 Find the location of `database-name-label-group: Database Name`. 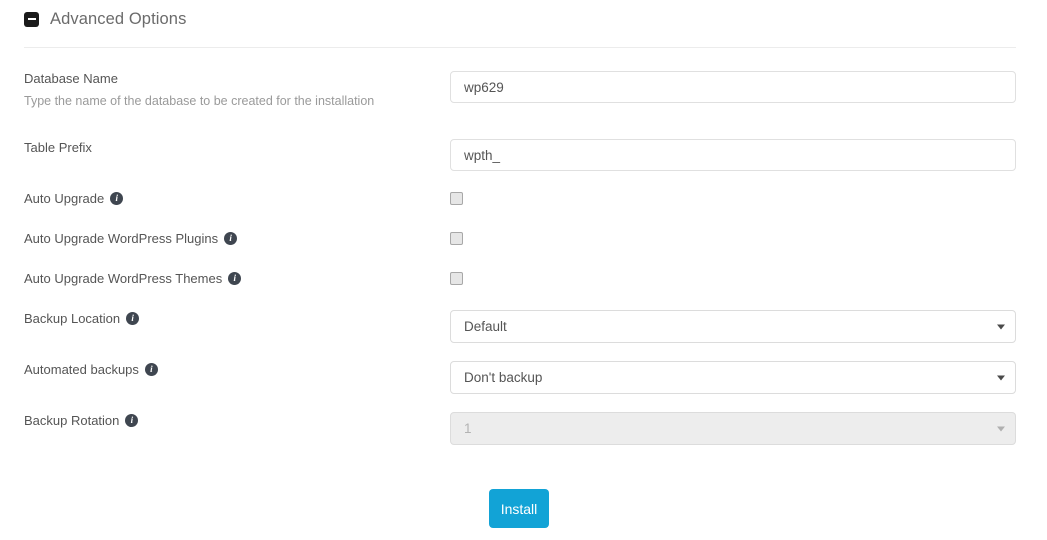

database-name-label-group: Database Name is located at coordinates (71, 78).